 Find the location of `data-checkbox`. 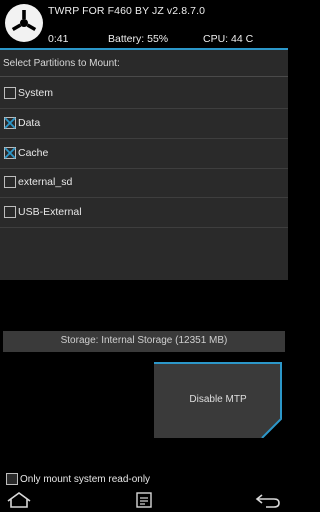

data-checkbox is located at coordinates (10, 123).